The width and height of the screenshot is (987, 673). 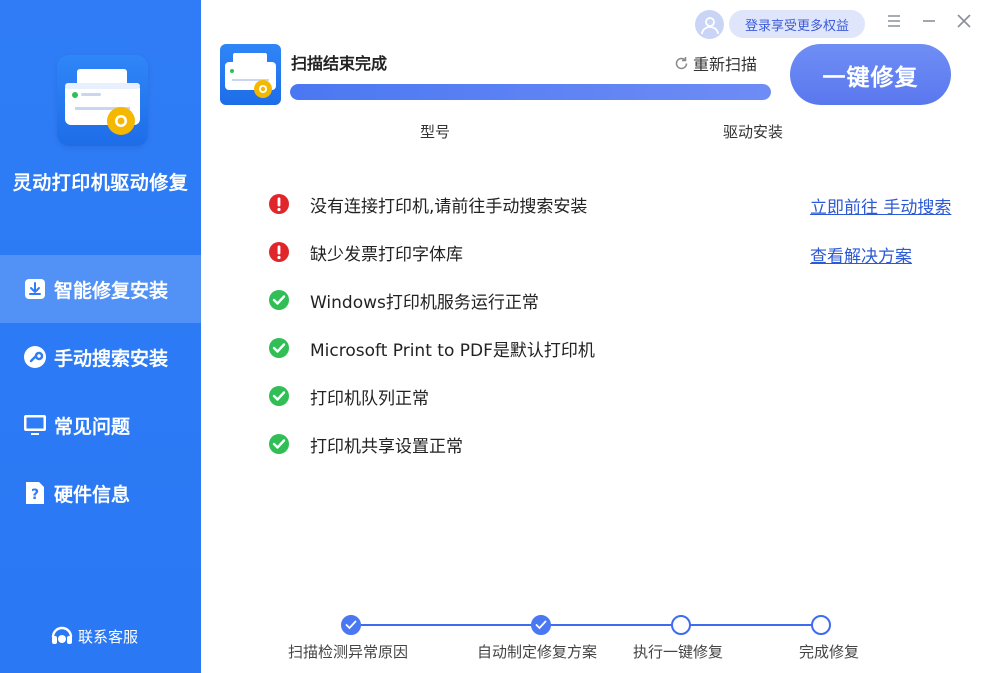 I want to click on model-label: 型号, so click(x=435, y=132).